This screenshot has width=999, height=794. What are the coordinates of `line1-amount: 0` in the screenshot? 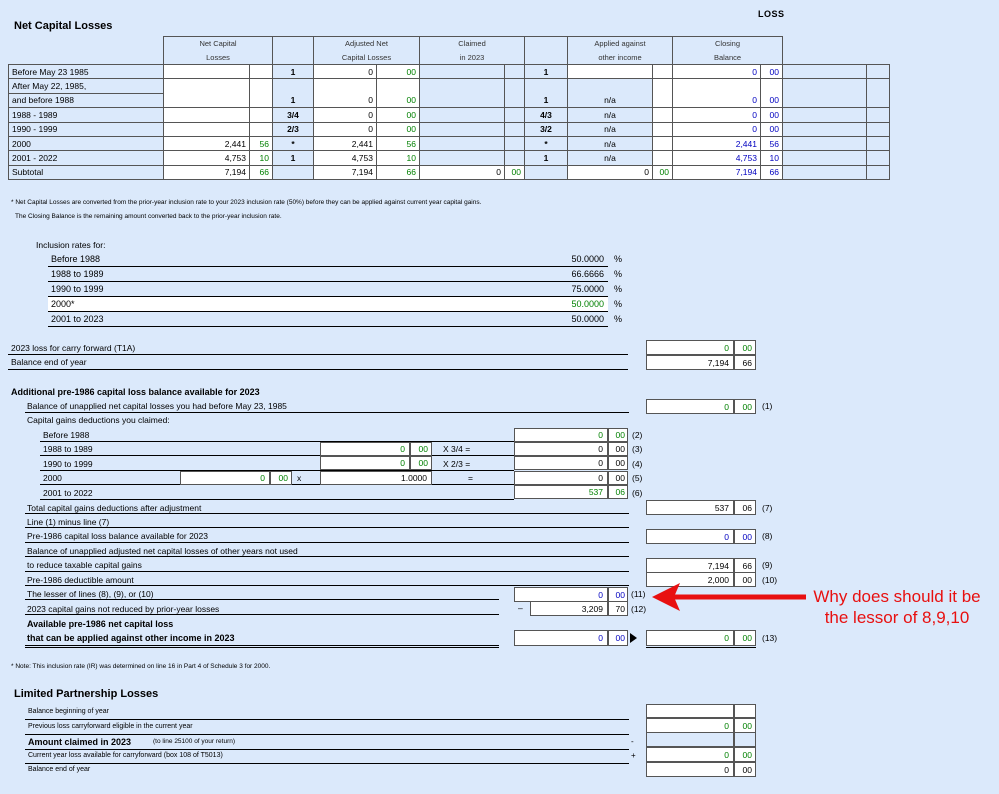 It's located at (690, 406).